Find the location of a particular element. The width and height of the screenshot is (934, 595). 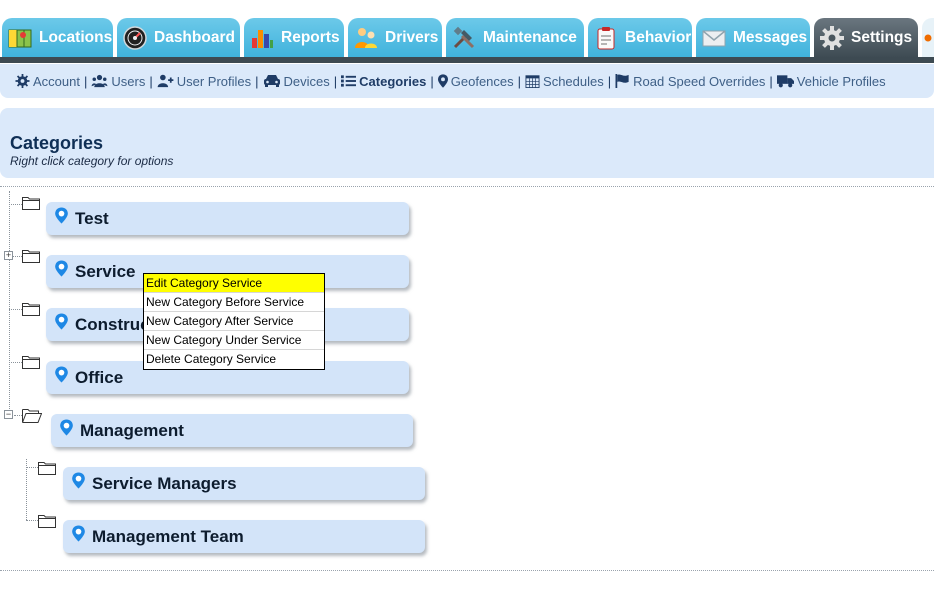

tab-bar-underline is located at coordinates (467, 60).